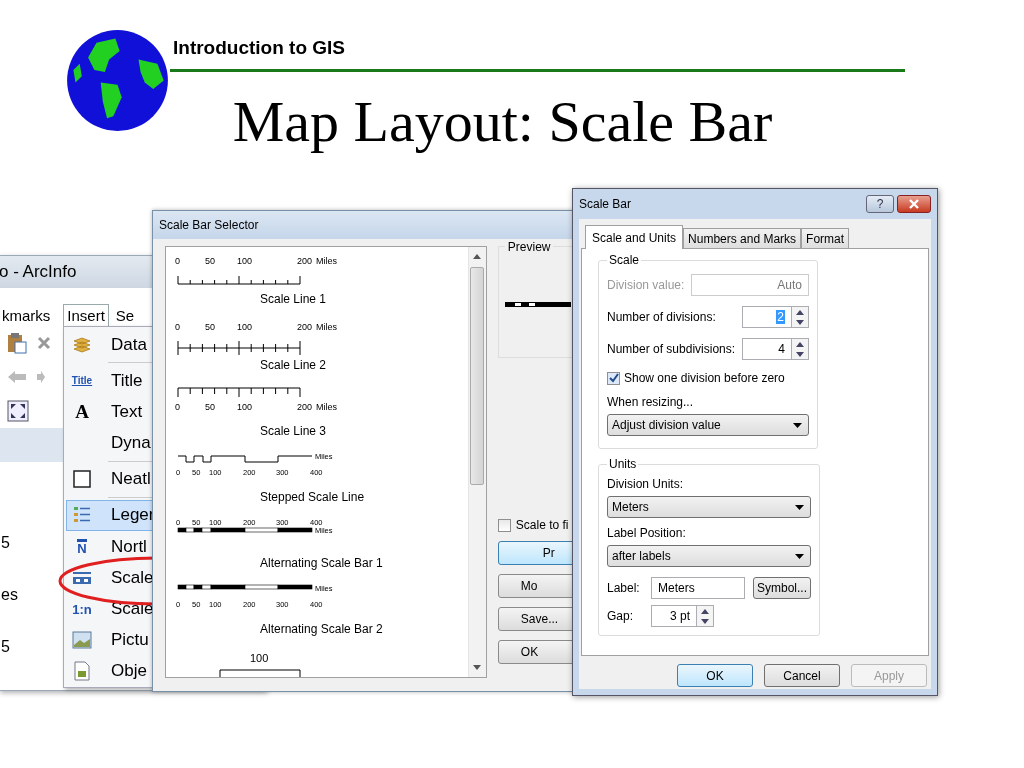 The width and height of the screenshot is (1024, 768). I want to click on window-title: o - ArcInfo, so click(38, 272).